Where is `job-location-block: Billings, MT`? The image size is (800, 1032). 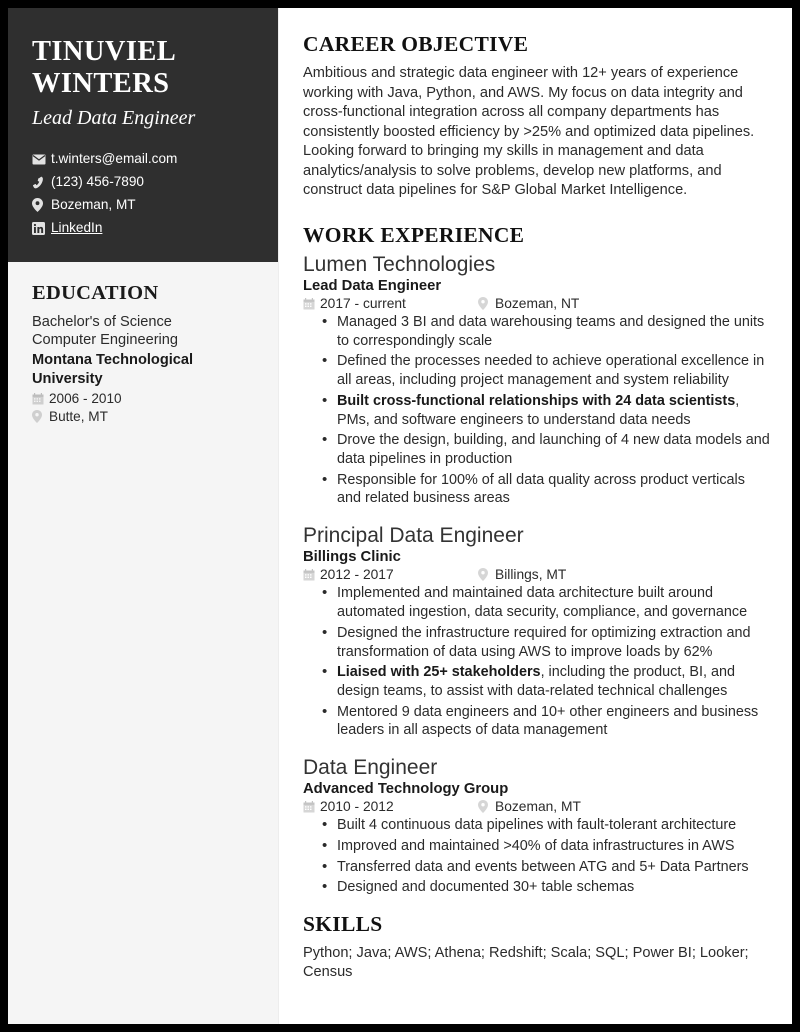
job-location-block: Billings, MT is located at coordinates (522, 574).